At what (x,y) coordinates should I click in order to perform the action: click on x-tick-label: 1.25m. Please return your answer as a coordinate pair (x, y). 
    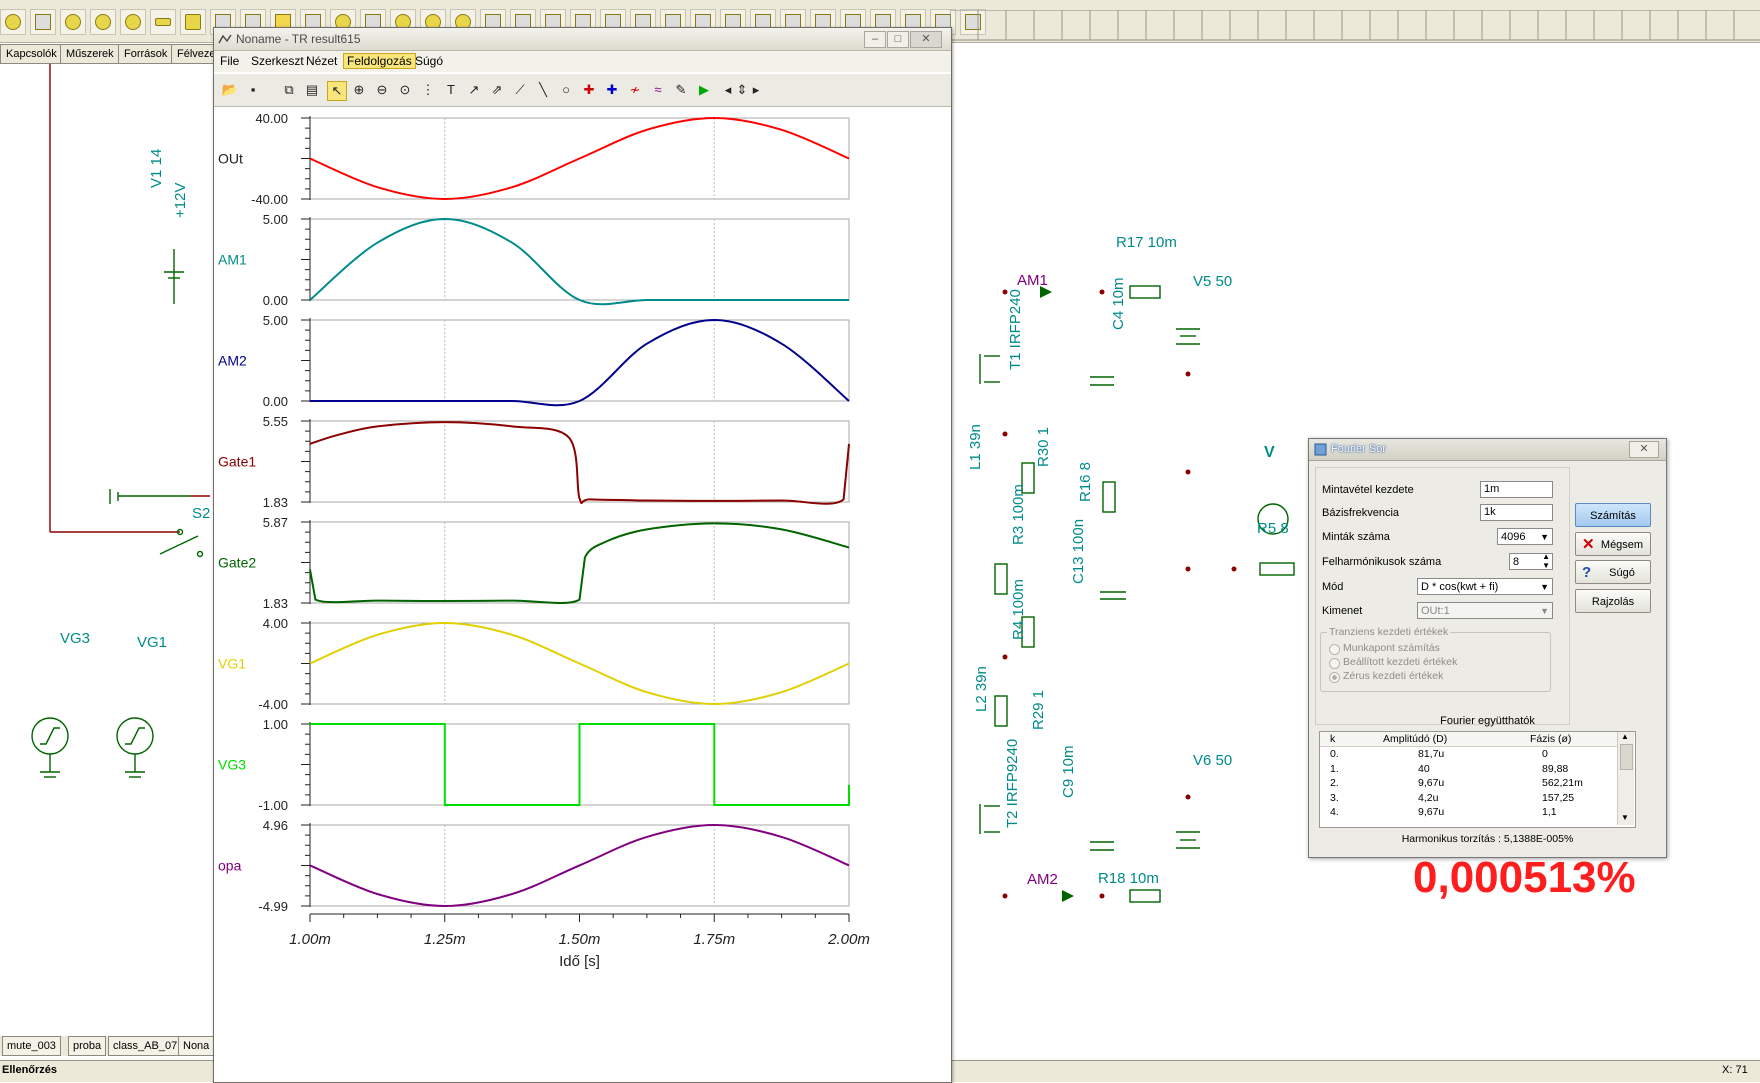
    Looking at the image, I should click on (445, 939).